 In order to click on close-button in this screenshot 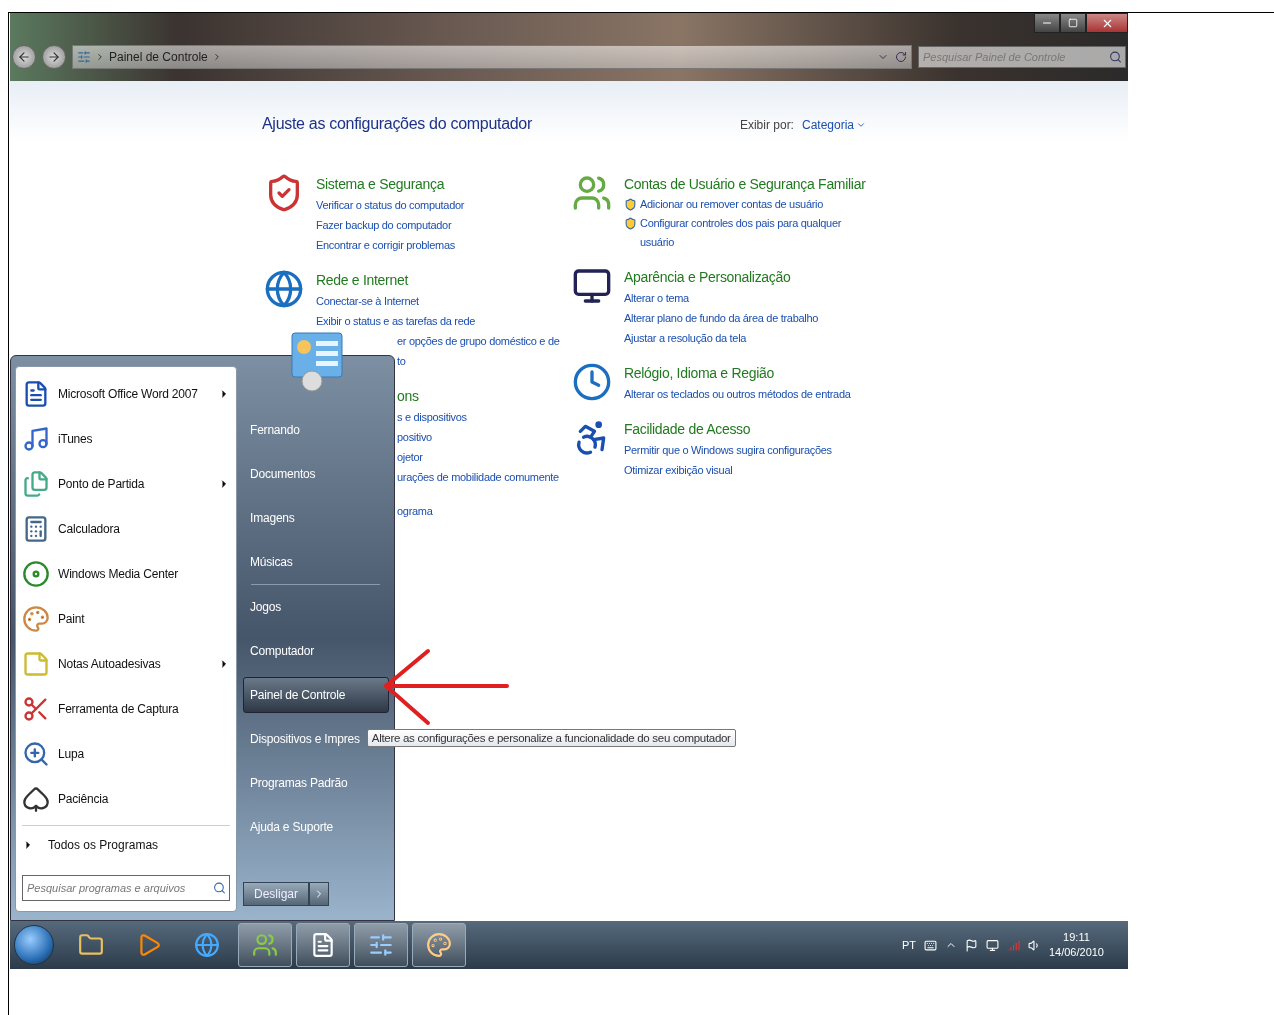, I will do `click(1107, 23)`.